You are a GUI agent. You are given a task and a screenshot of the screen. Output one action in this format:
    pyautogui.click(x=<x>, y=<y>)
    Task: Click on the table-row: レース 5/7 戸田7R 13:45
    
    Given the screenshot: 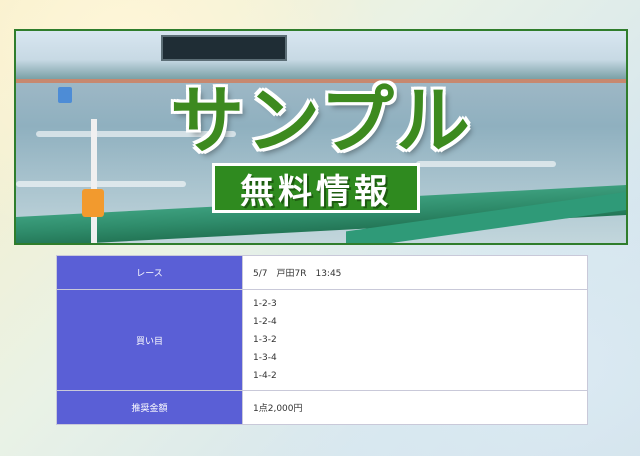 What is the action you would take?
    pyautogui.click(x=322, y=272)
    